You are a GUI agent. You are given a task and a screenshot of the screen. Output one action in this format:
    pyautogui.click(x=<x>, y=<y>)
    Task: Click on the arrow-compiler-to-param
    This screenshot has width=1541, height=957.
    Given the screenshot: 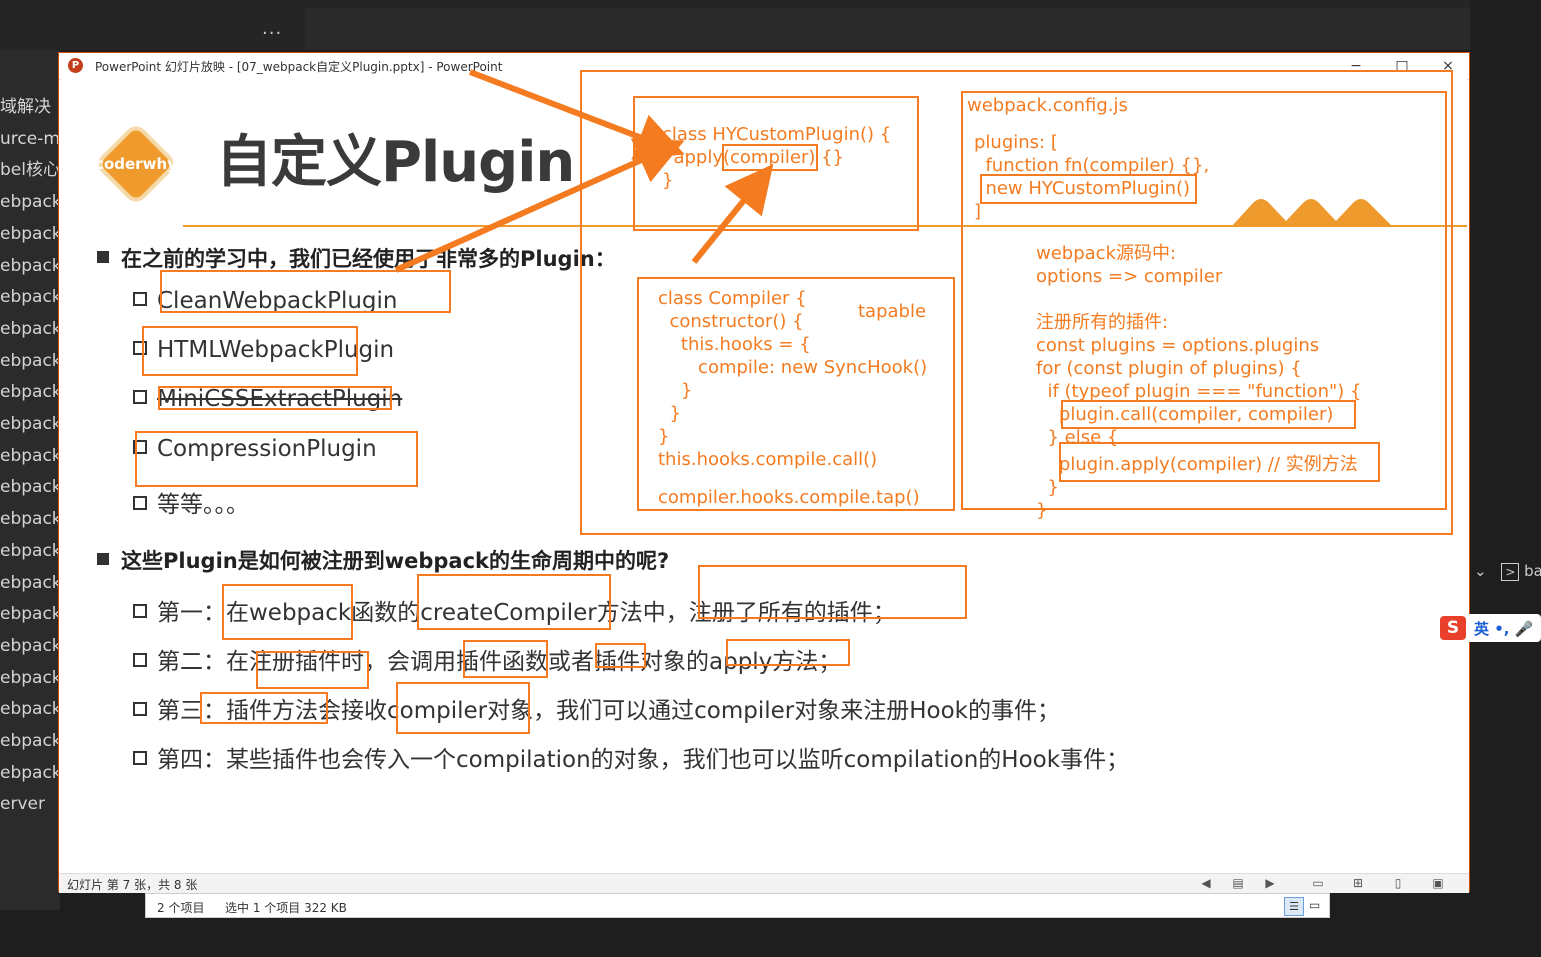 What is the action you would take?
    pyautogui.click(x=732, y=214)
    